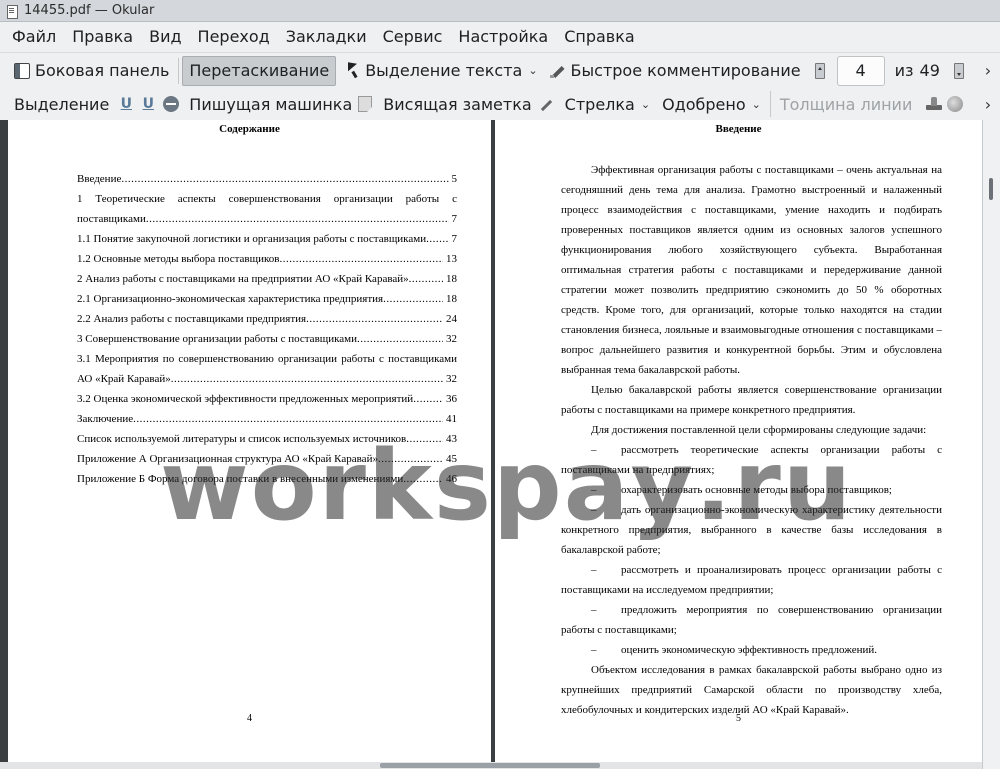 This screenshot has height=769, width=1000. I want to click on stamp-icon, so click(933, 104).